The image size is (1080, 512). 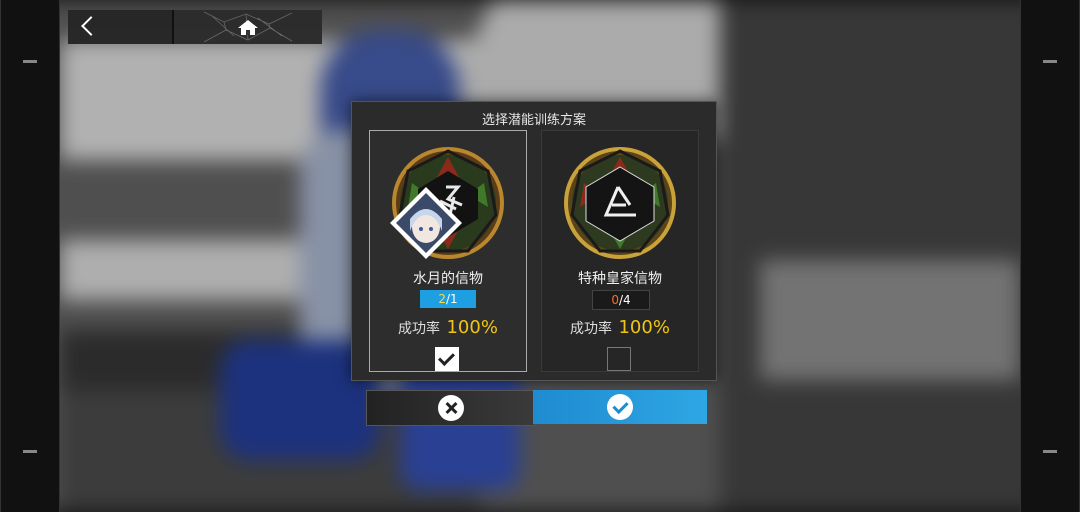 What do you see at coordinates (121, 27) in the screenshot?
I see `back-button` at bounding box center [121, 27].